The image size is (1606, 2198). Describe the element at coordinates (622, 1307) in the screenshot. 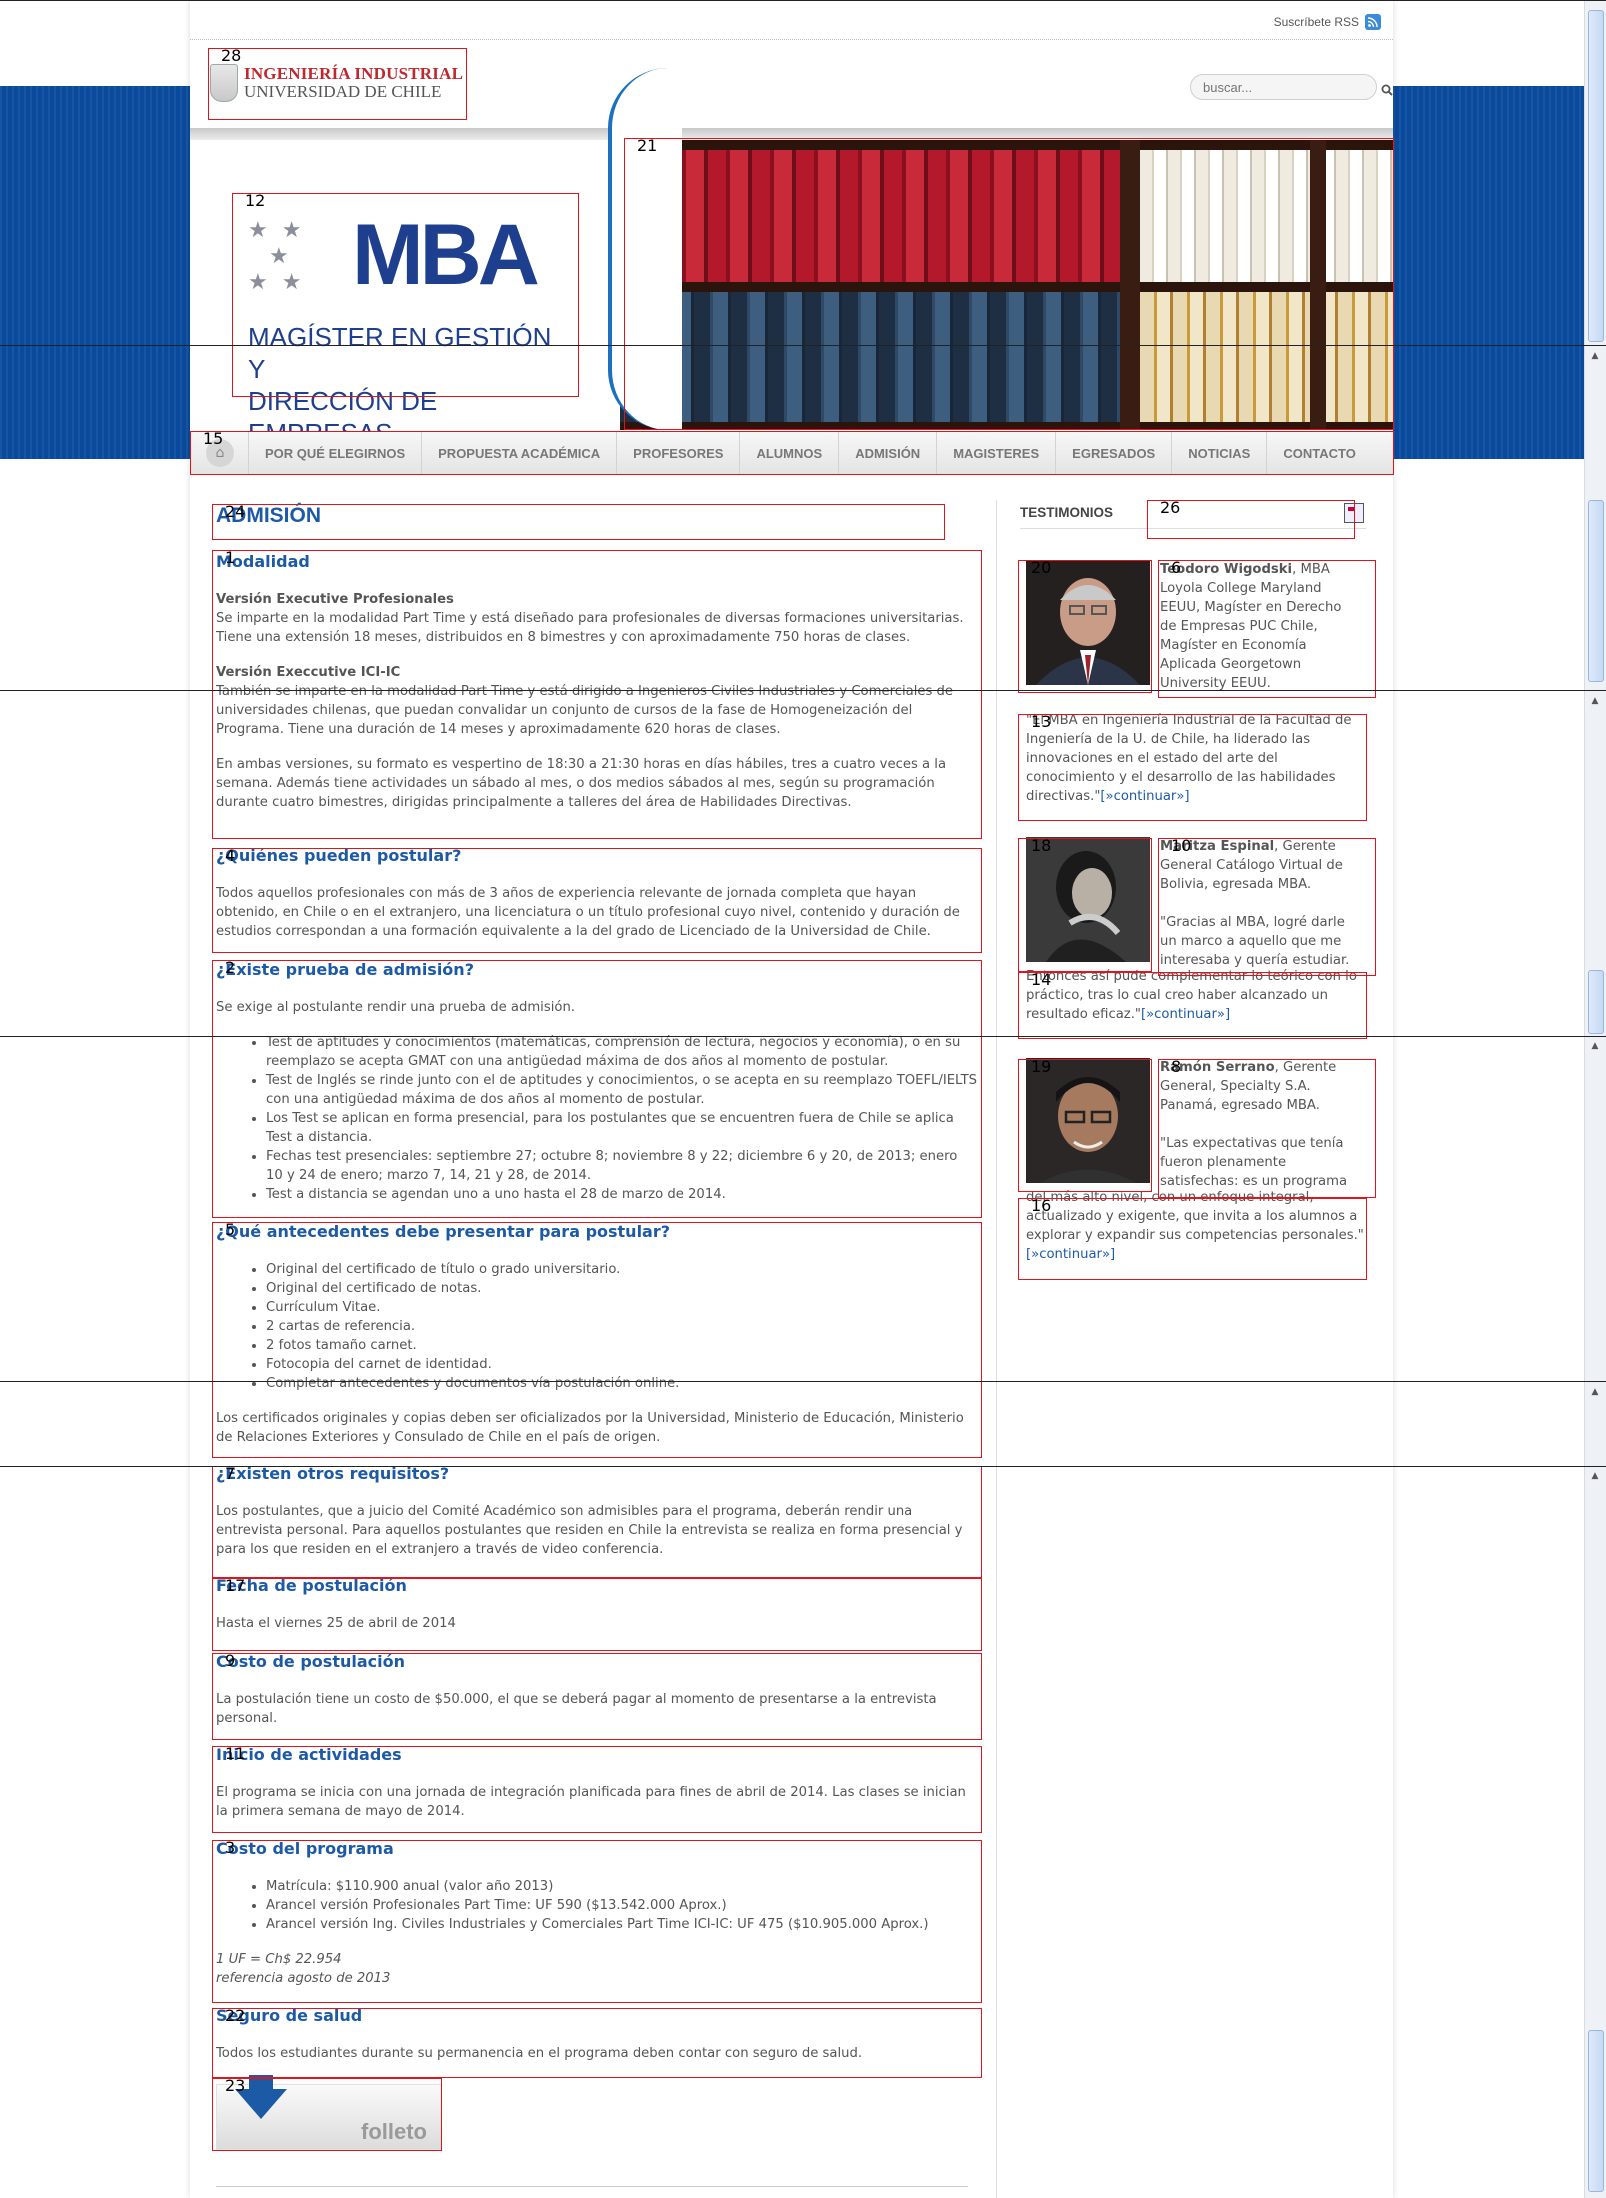

I see `list-item: Currículum Vitae.` at that location.